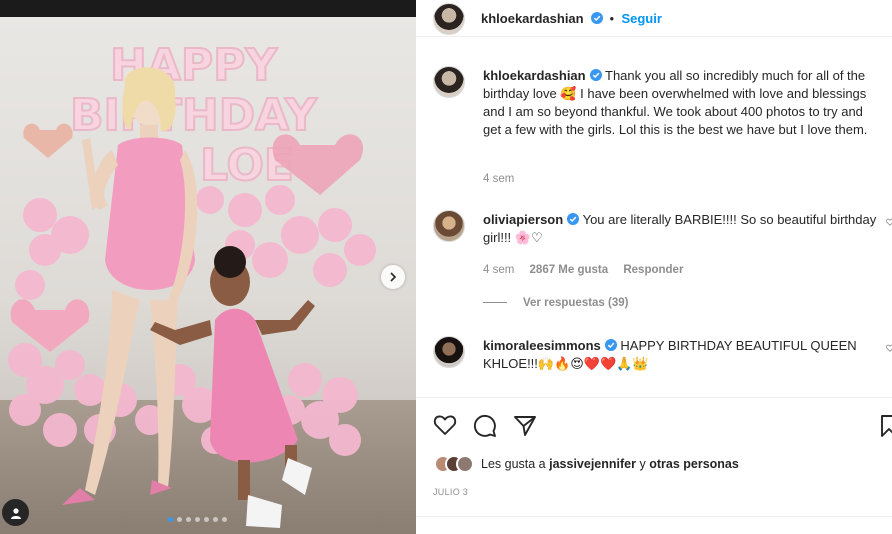  What do you see at coordinates (885, 426) in the screenshot?
I see `bookmark-icon` at bounding box center [885, 426].